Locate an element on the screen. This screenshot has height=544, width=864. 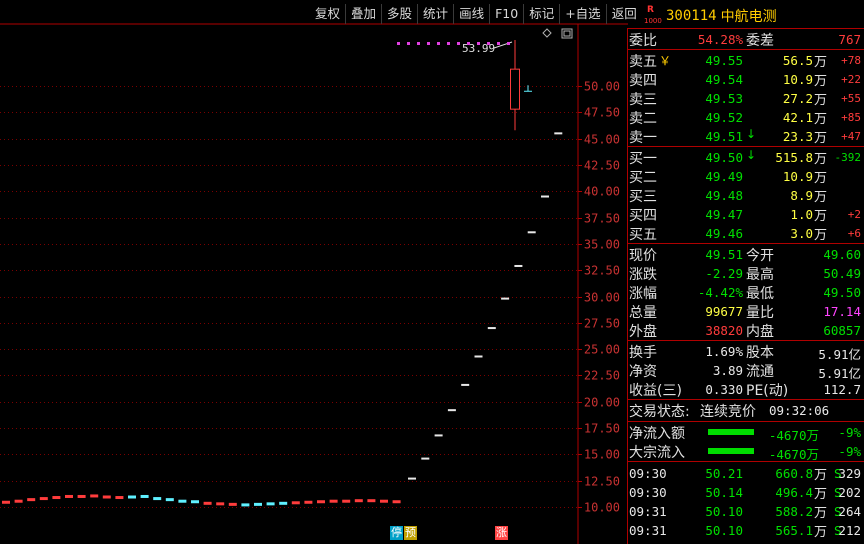
tick-count: 212 is located at coordinates (849, 530).